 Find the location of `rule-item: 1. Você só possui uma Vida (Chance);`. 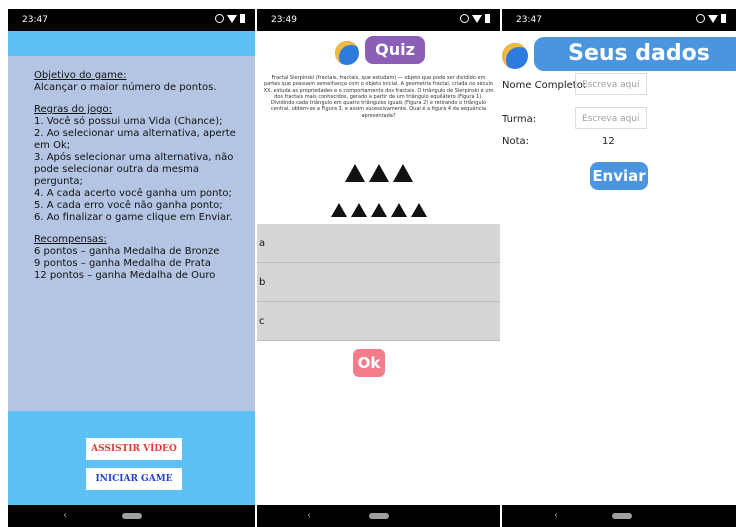

rule-item: 1. Você só possui uma Vida (Chance); is located at coordinates (128, 121).